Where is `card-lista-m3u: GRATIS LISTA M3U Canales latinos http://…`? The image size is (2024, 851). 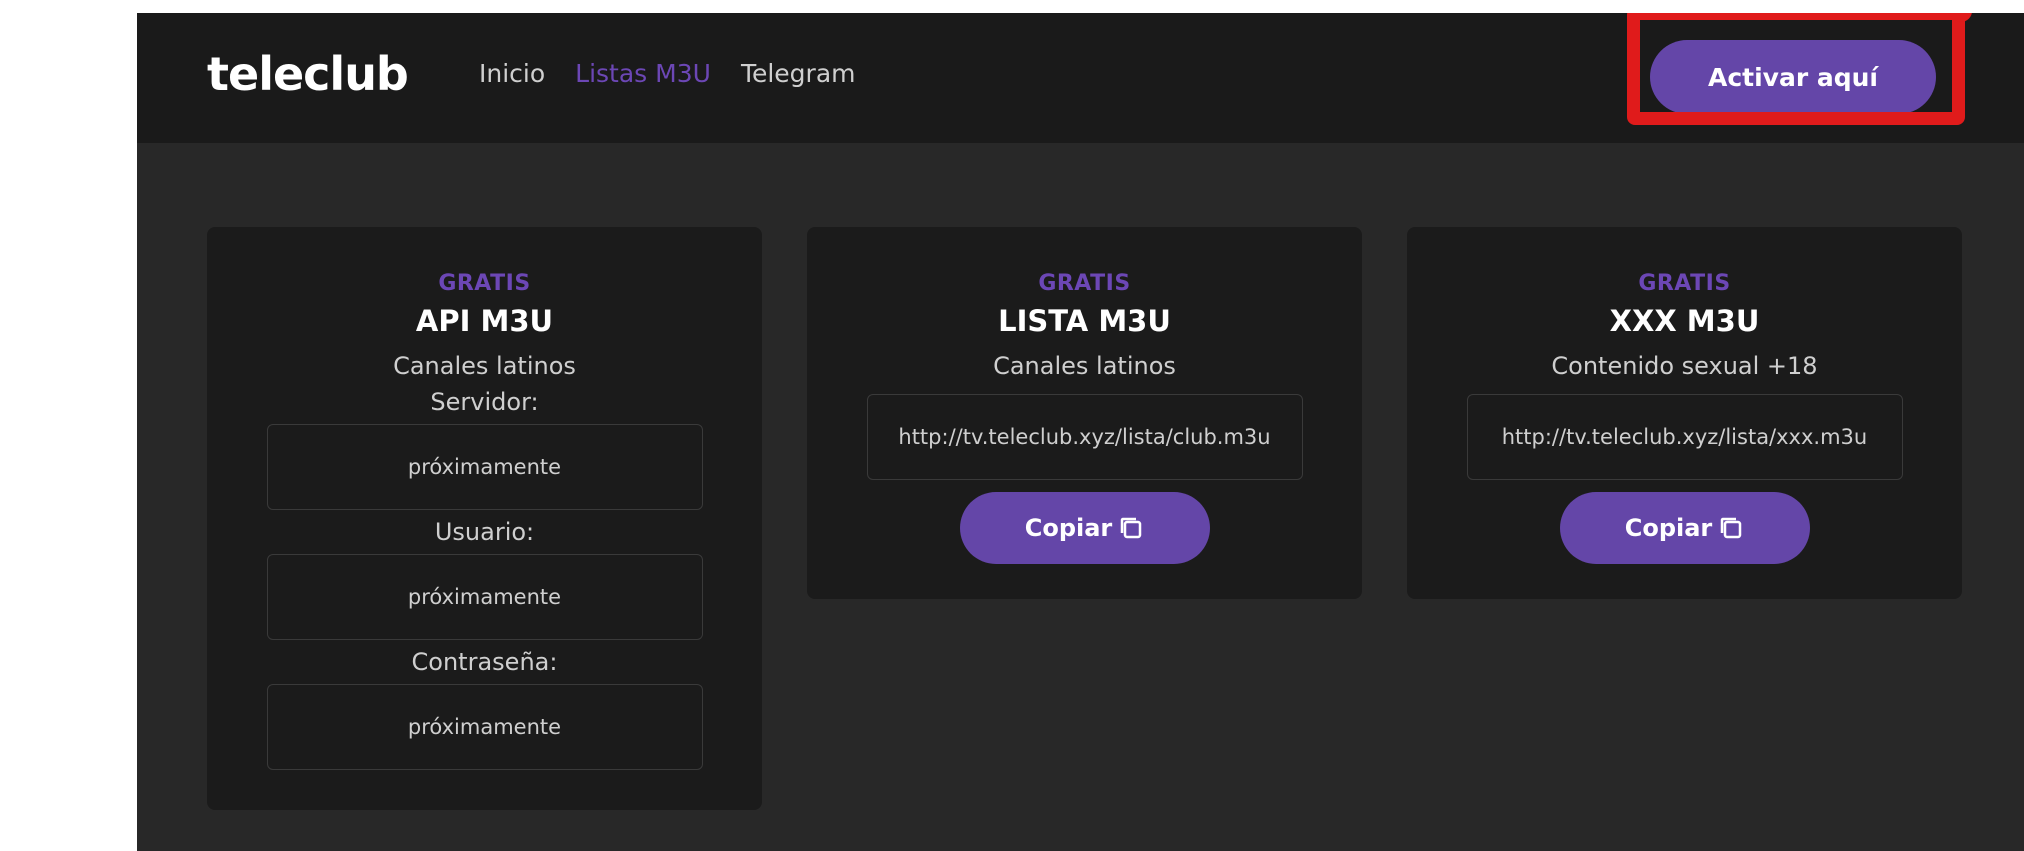
card-lista-m3u: GRATIS LISTA M3U Canales latinos http://… is located at coordinates (1084, 413).